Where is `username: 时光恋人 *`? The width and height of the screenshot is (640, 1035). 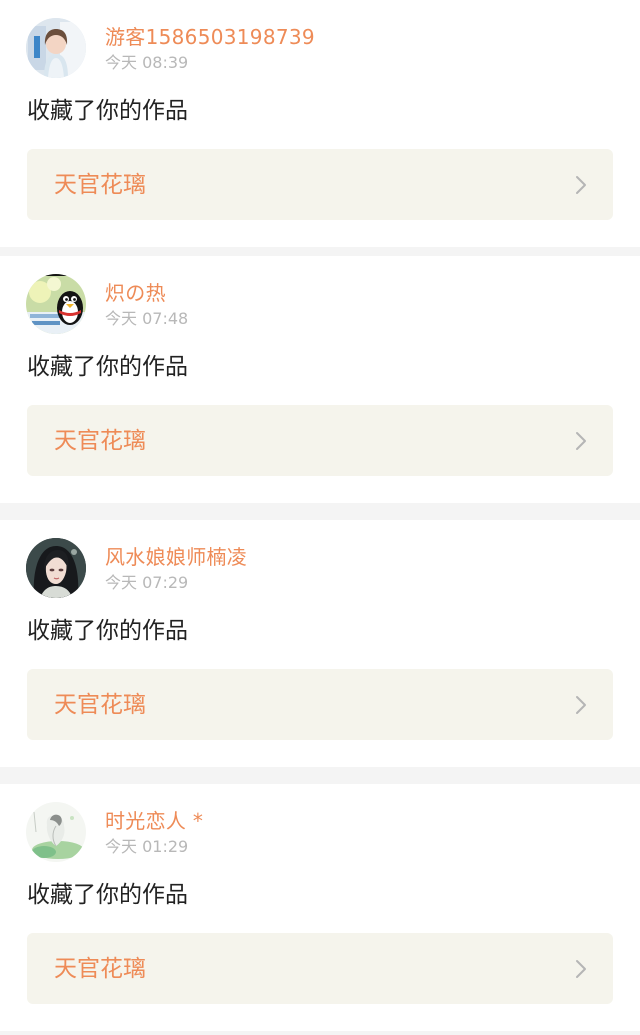
username: 时光恋人 * is located at coordinates (154, 821).